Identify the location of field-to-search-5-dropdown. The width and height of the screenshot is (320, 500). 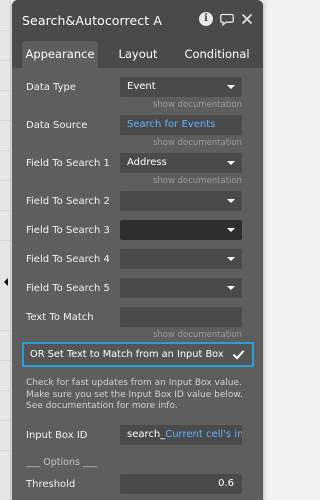
(181, 288).